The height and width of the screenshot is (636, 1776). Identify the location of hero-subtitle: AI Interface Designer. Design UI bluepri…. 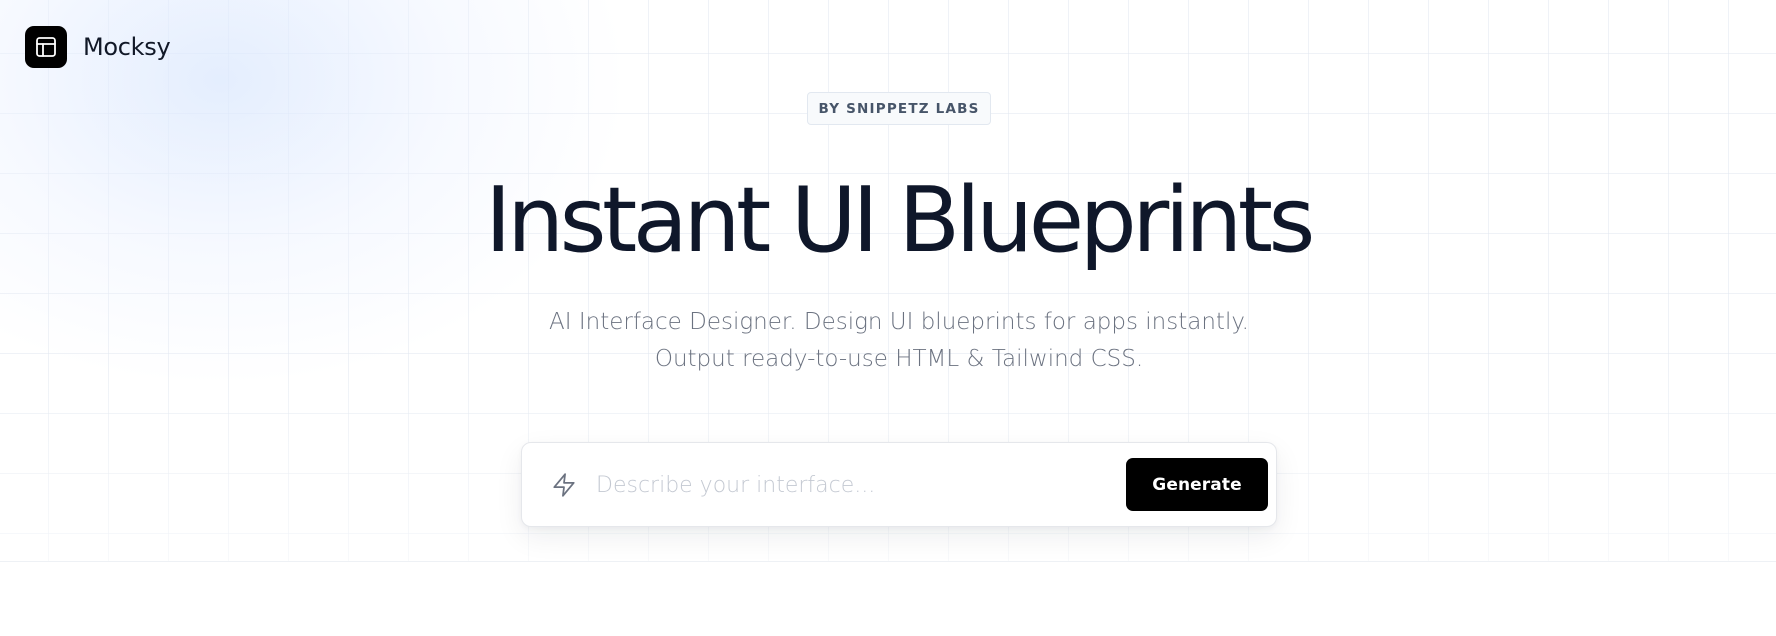
(899, 340).